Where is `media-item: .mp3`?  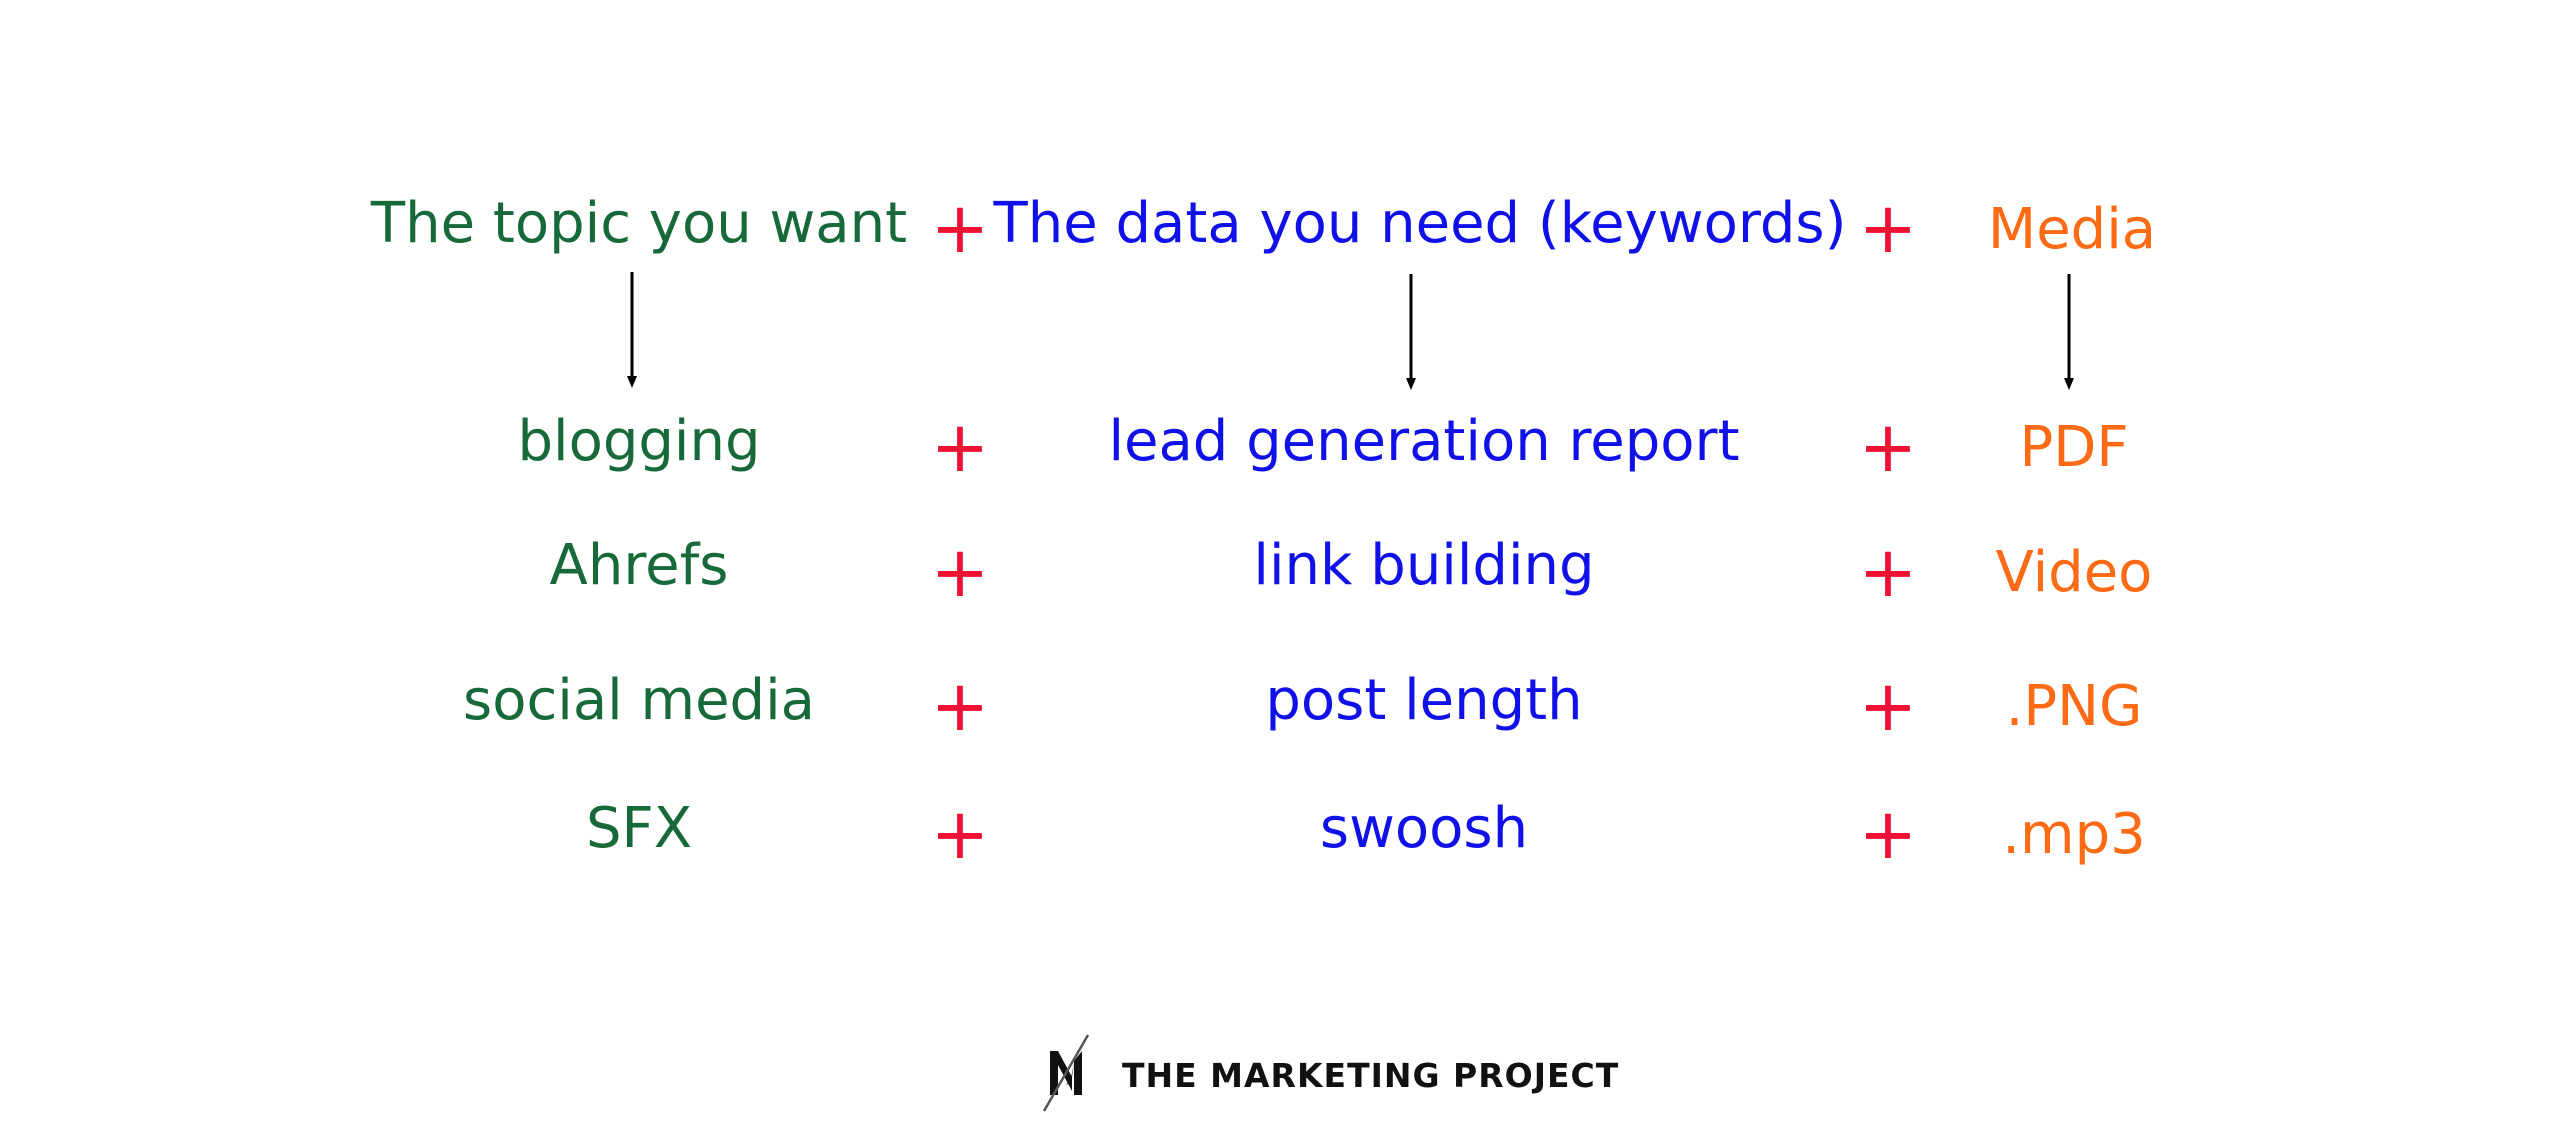 media-item: .mp3 is located at coordinates (2074, 834).